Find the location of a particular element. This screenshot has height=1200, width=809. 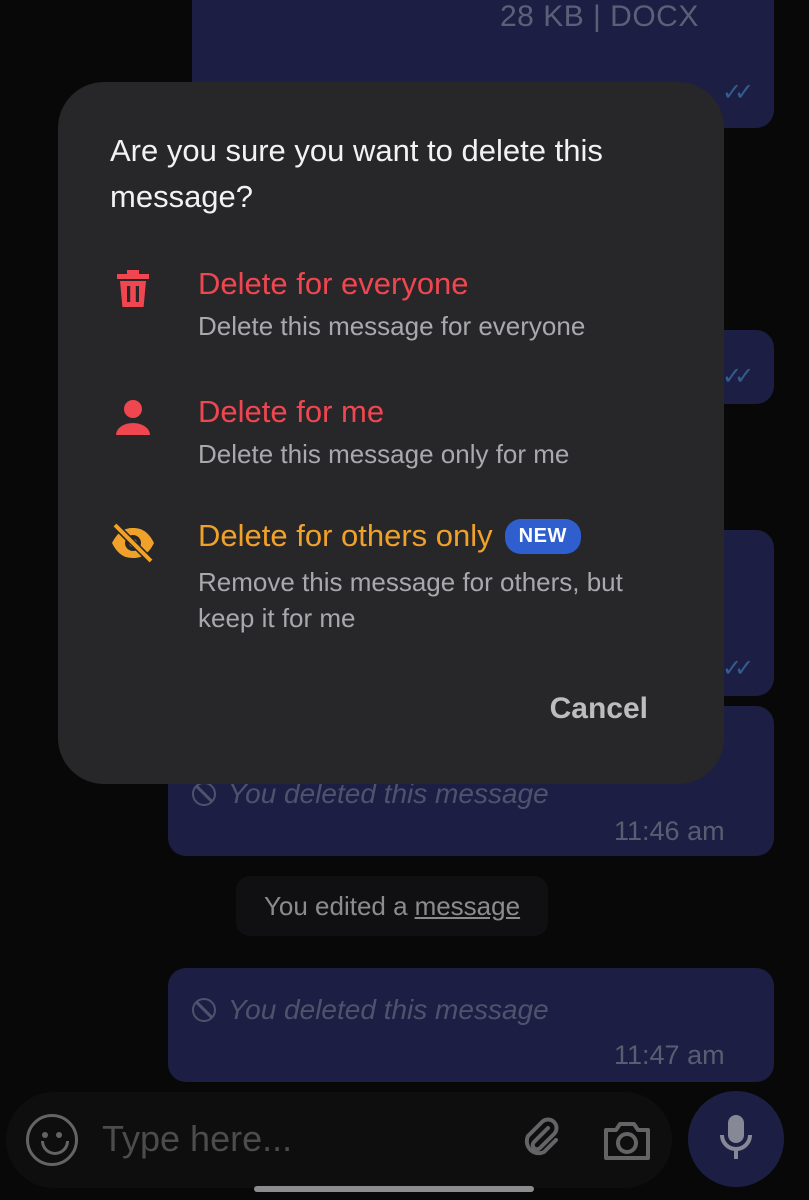

trash-icon is located at coordinates (133, 289).